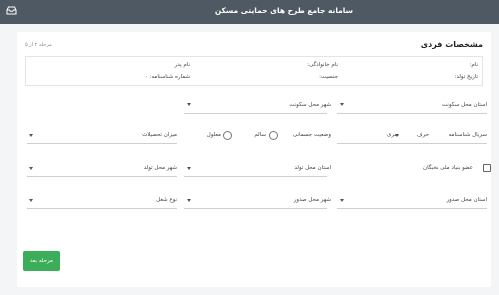  I want to click on birth-date-label: تاریخ تولد:, so click(466, 77).